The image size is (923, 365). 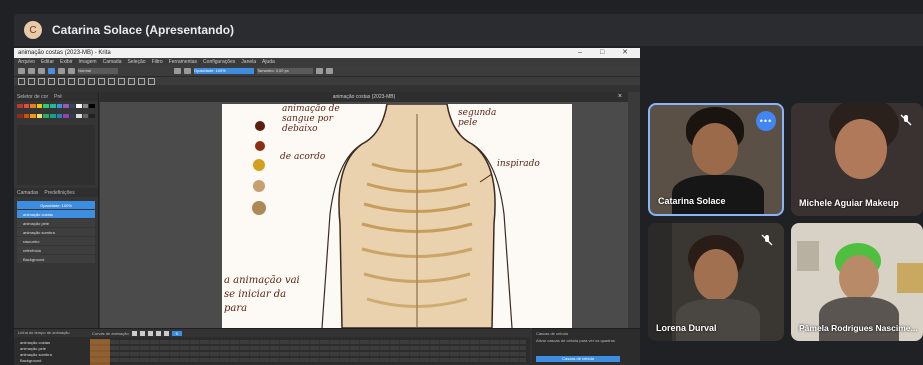 What do you see at coordinates (26, 62) in the screenshot?
I see `menu-file: Arquivo` at bounding box center [26, 62].